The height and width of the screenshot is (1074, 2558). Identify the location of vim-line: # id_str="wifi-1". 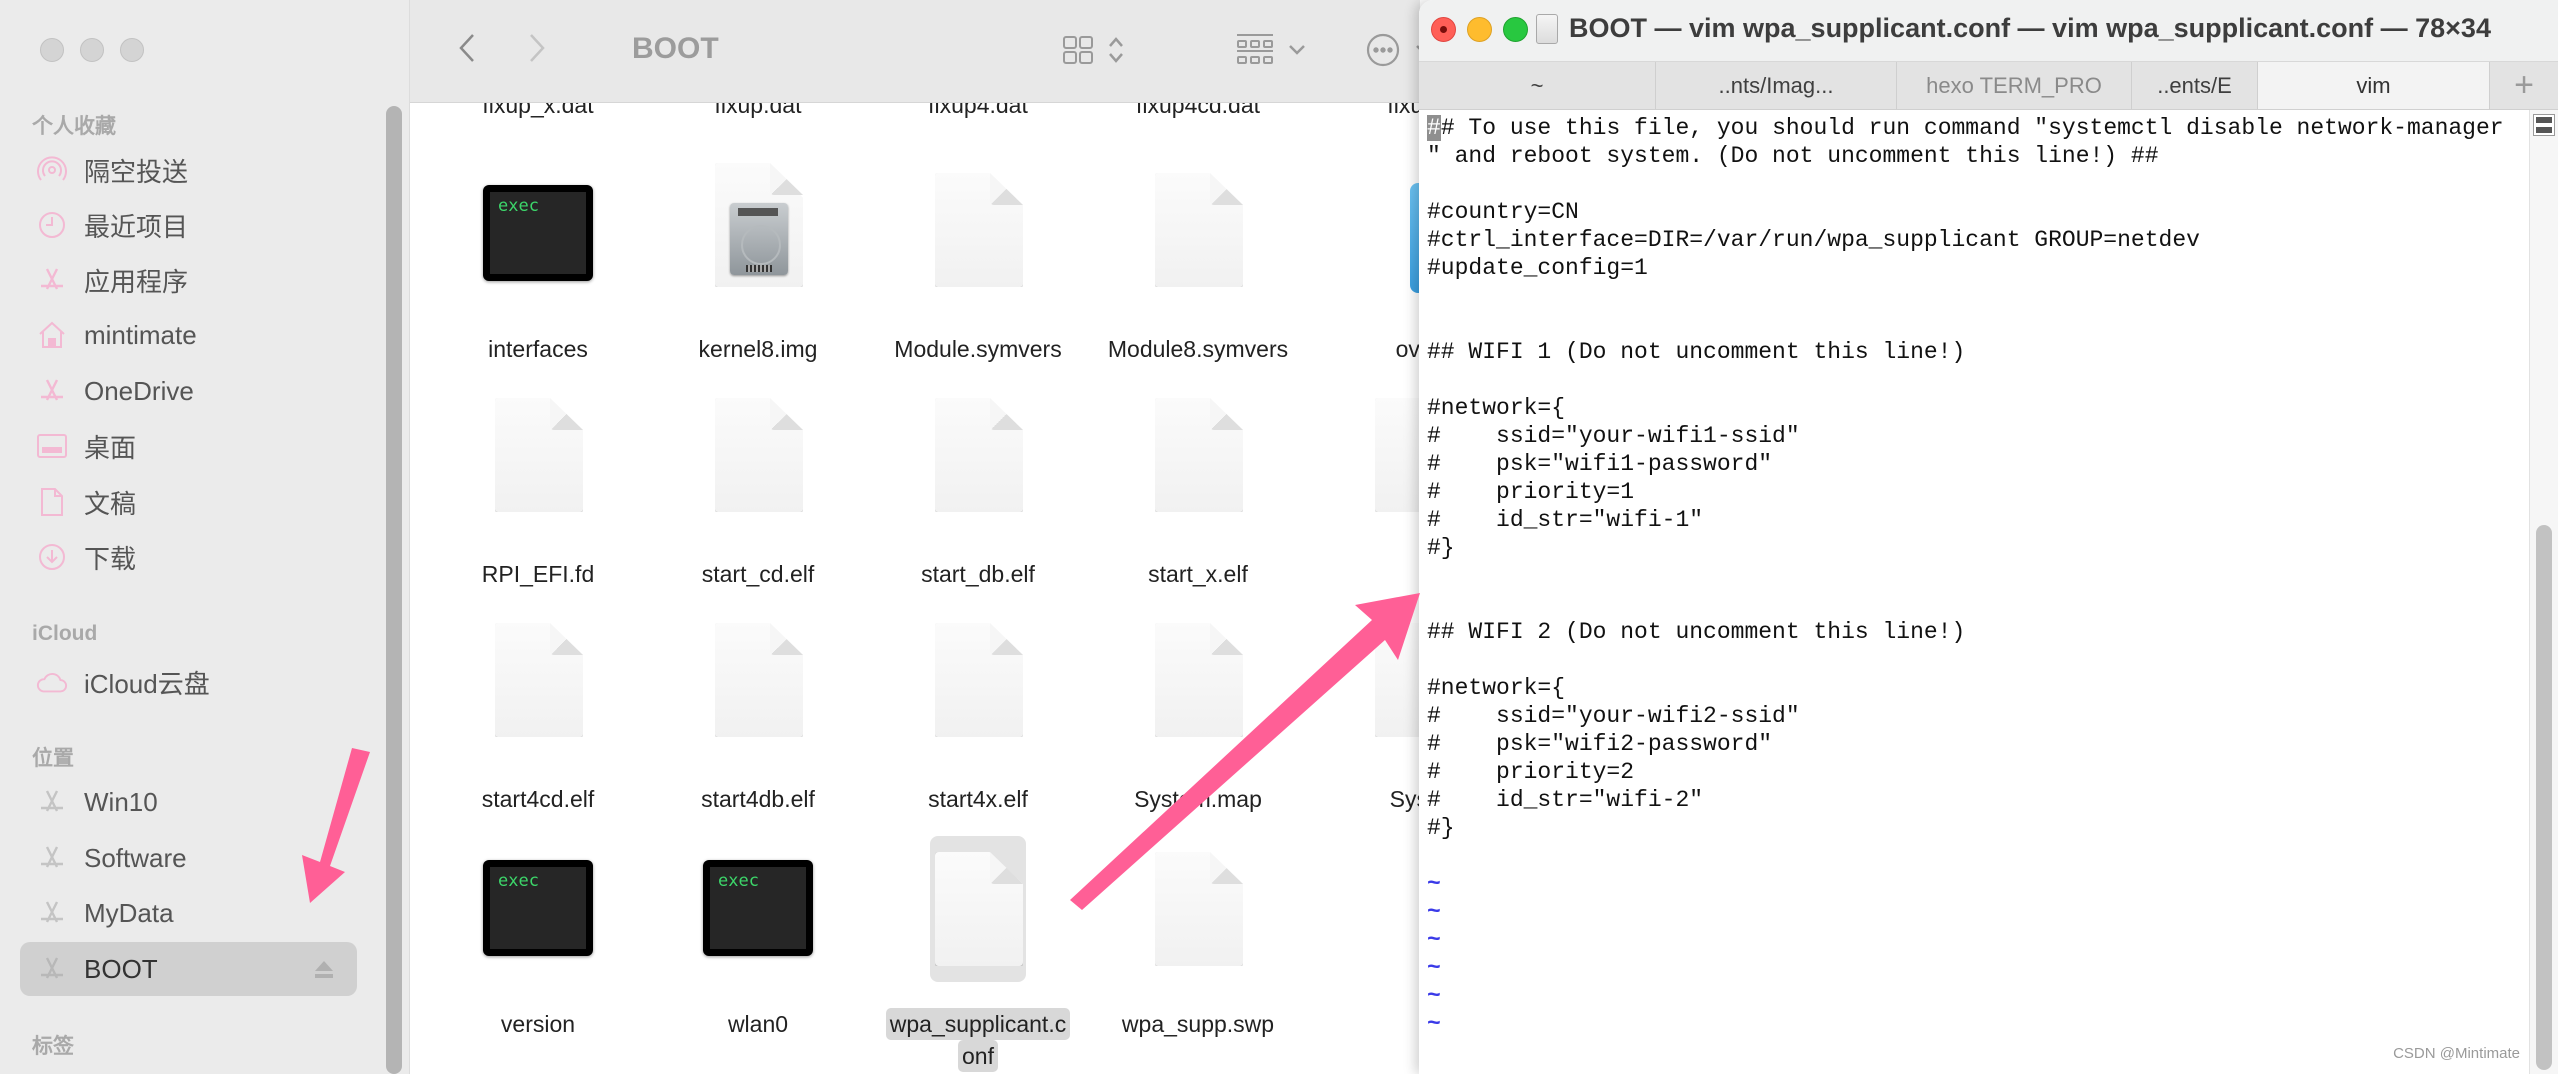
(1565, 520).